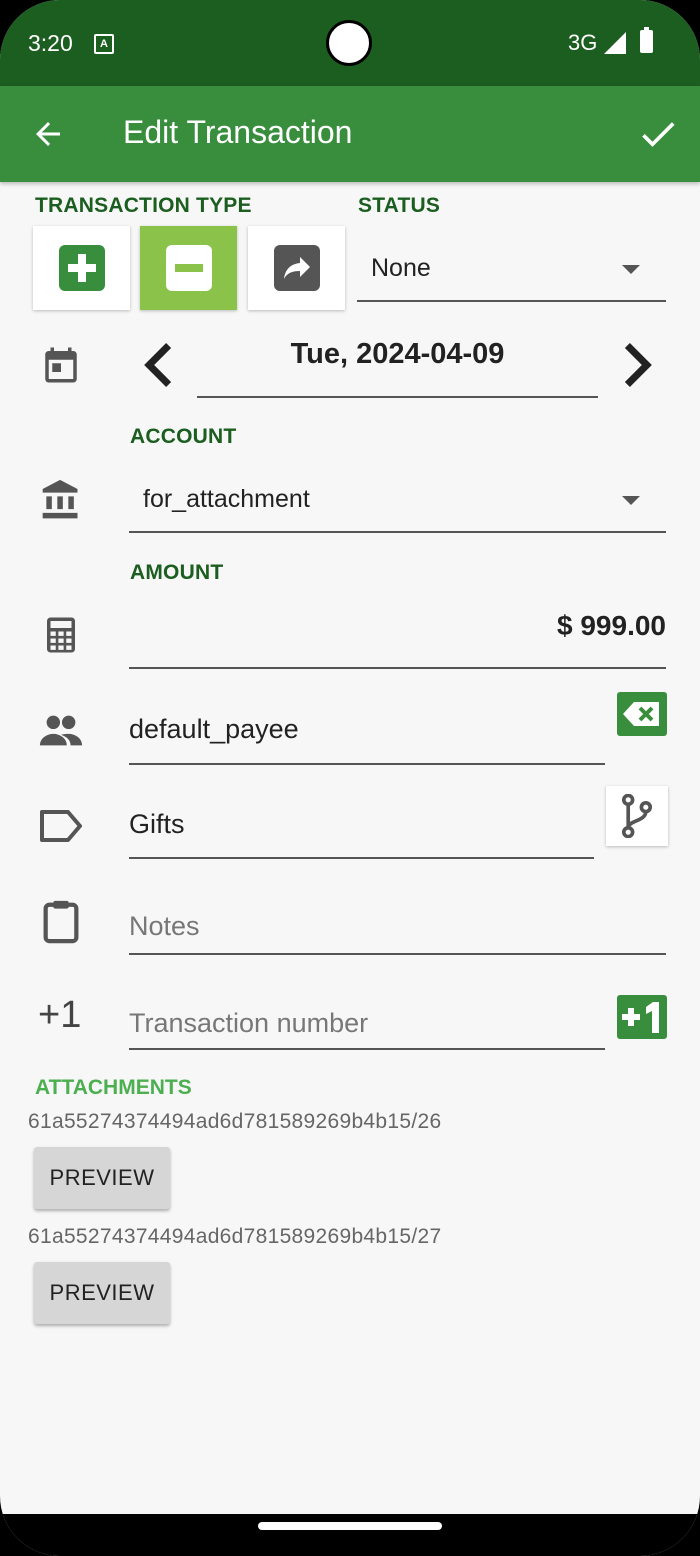  I want to click on save-check-icon, so click(658, 134).